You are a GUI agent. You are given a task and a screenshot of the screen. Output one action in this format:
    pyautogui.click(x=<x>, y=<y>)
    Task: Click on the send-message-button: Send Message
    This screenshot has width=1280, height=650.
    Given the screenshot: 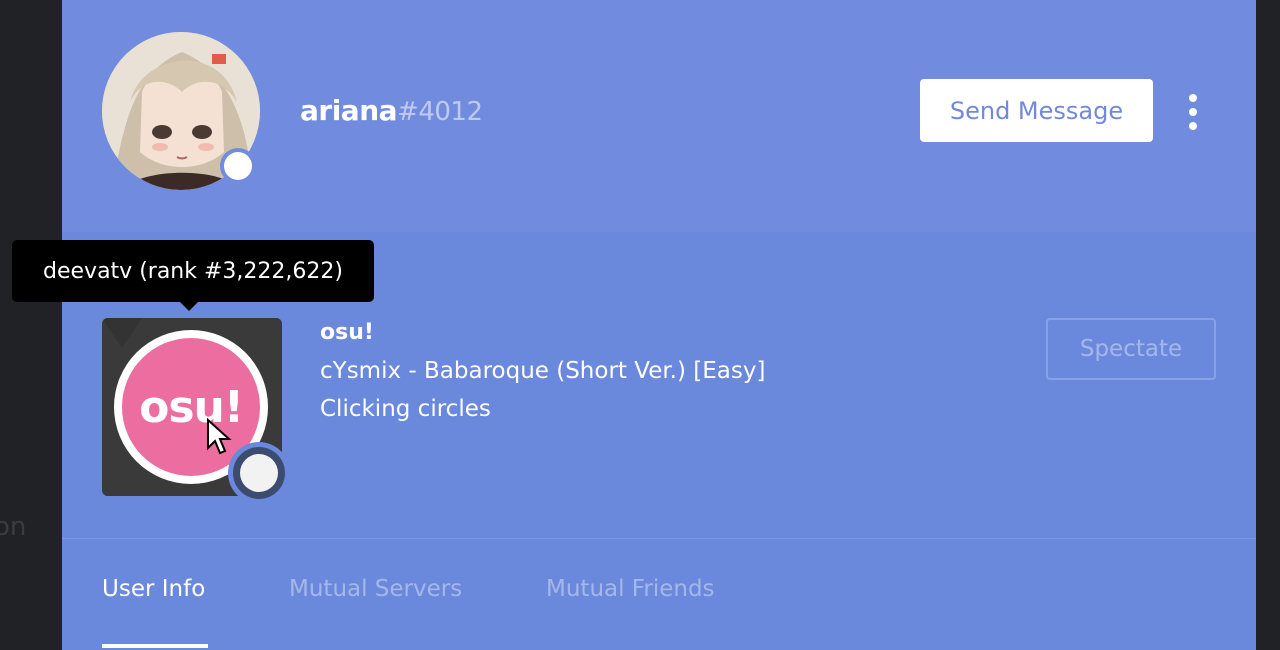 What is the action you would take?
    pyautogui.click(x=1036, y=110)
    